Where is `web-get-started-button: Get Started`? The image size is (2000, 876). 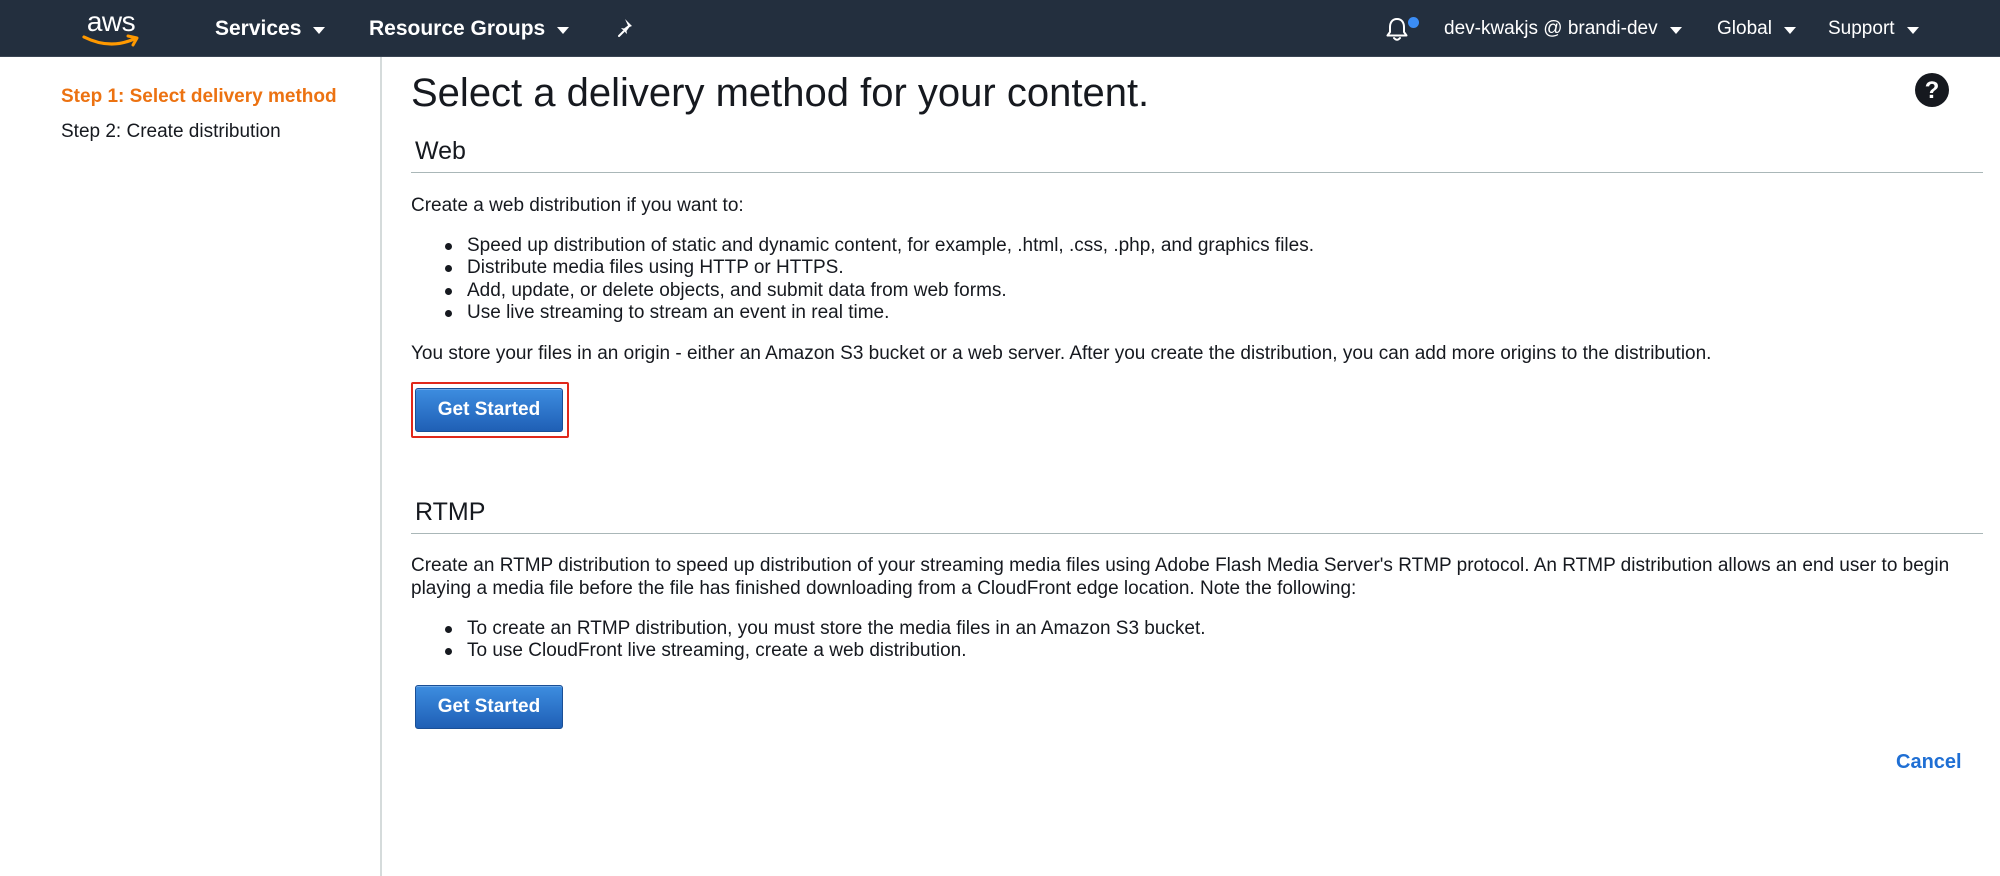 web-get-started-button: Get Started is located at coordinates (489, 410).